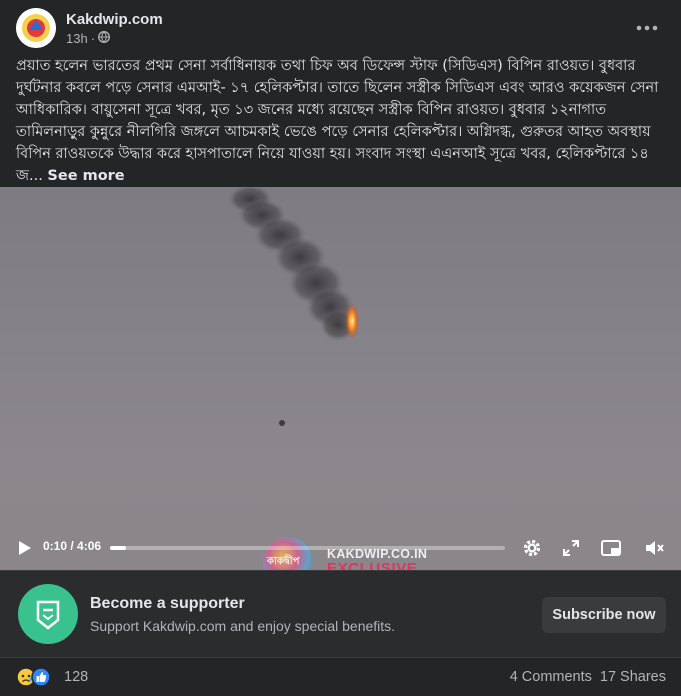  Describe the element at coordinates (551, 677) in the screenshot. I see `comments-count: 4 Comments` at that location.